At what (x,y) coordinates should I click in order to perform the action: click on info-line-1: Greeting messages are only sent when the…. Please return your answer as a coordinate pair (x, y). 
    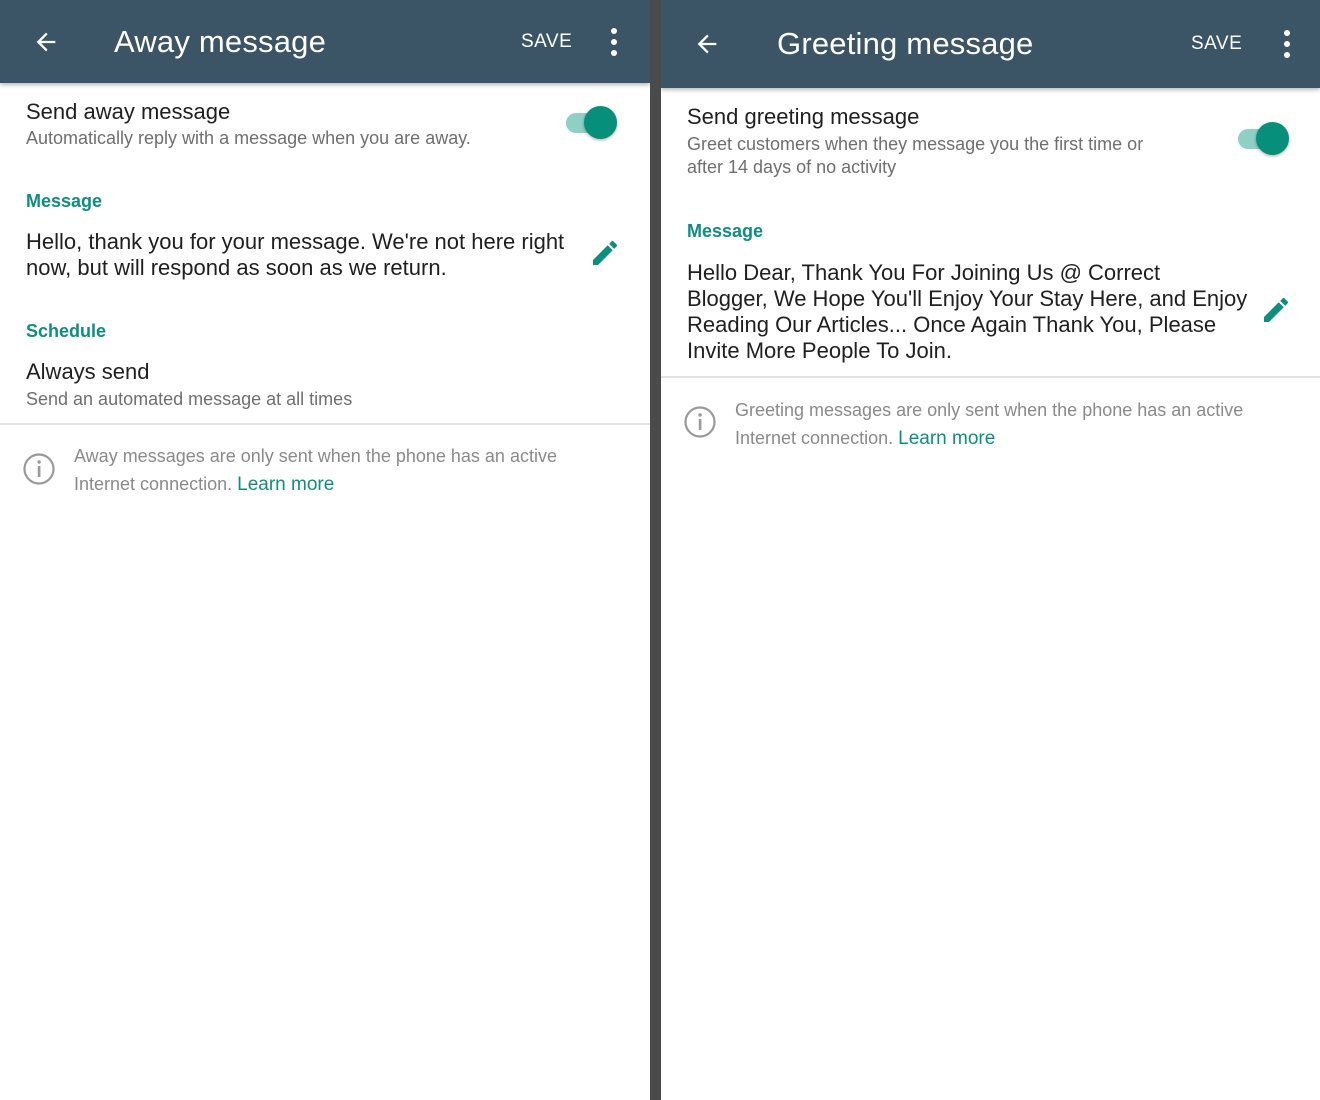
    Looking at the image, I should click on (989, 410).